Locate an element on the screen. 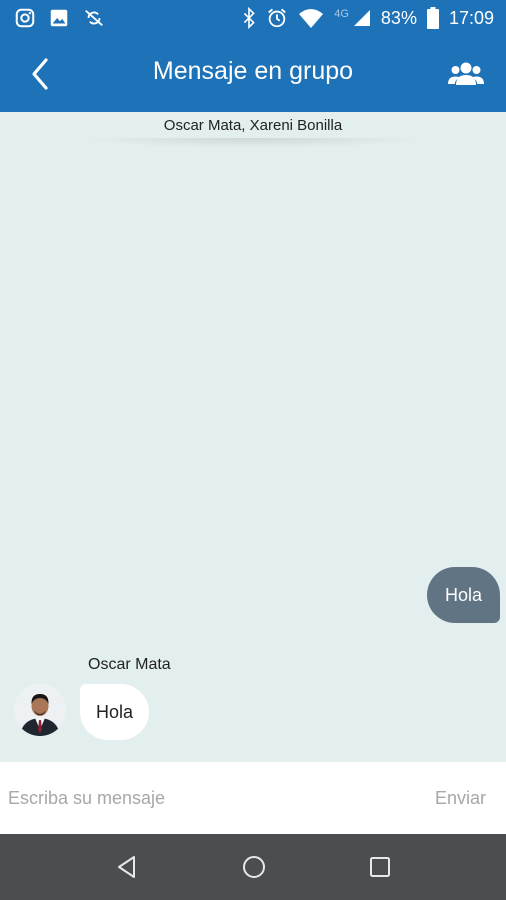  battery-icon is located at coordinates (432, 18).